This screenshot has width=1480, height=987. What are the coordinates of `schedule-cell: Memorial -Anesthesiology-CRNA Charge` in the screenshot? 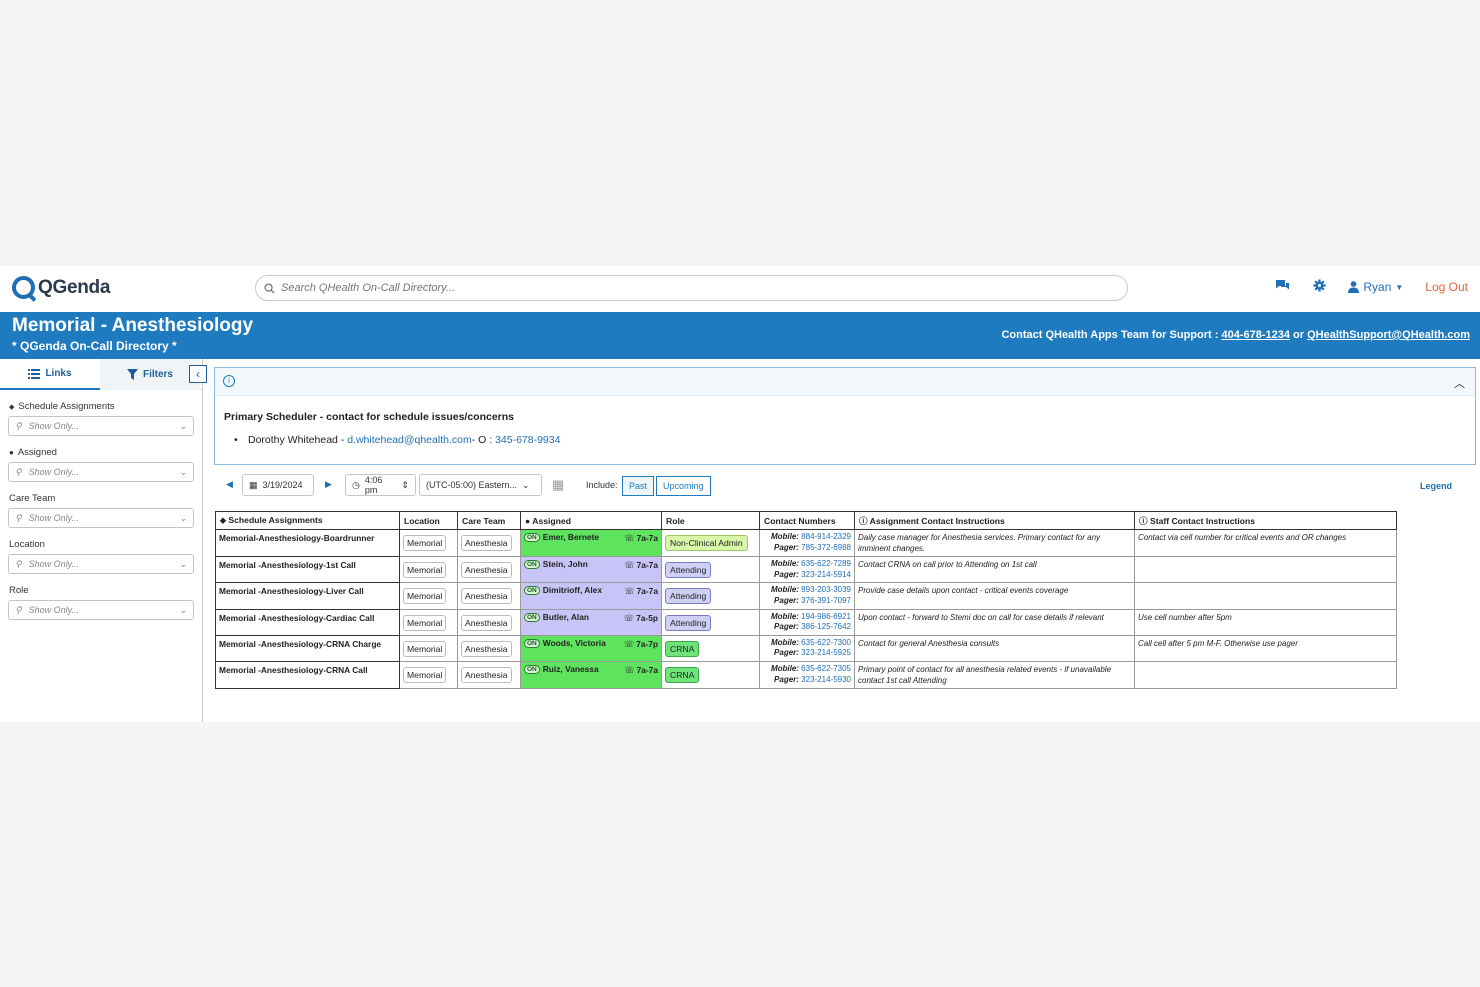 It's located at (307, 648).